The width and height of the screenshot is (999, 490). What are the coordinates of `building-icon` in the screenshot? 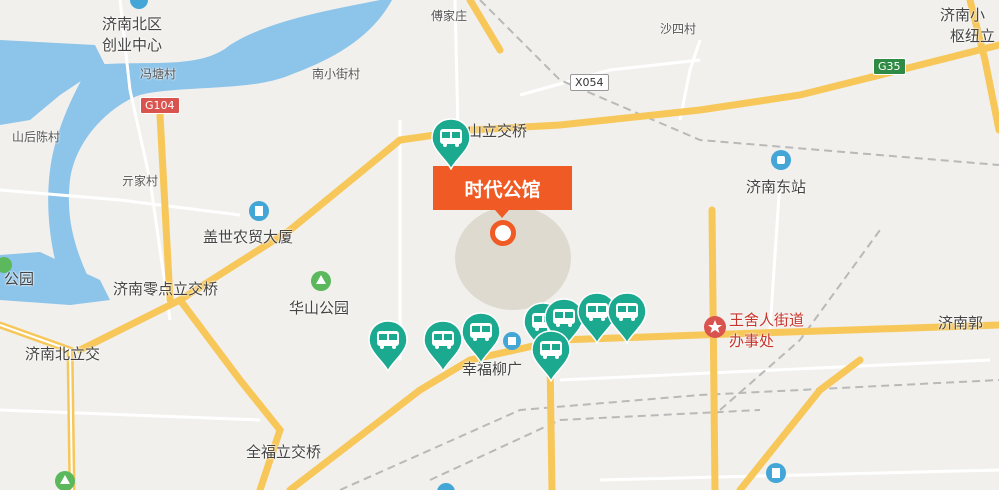 It's located at (259, 211).